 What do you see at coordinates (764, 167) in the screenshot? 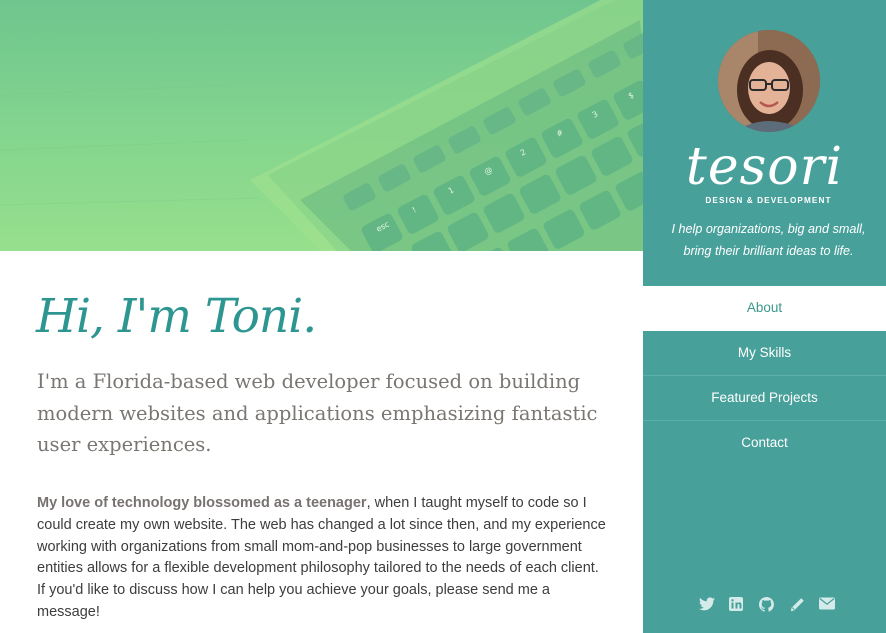
I see `tesori-logo: tesori` at bounding box center [764, 167].